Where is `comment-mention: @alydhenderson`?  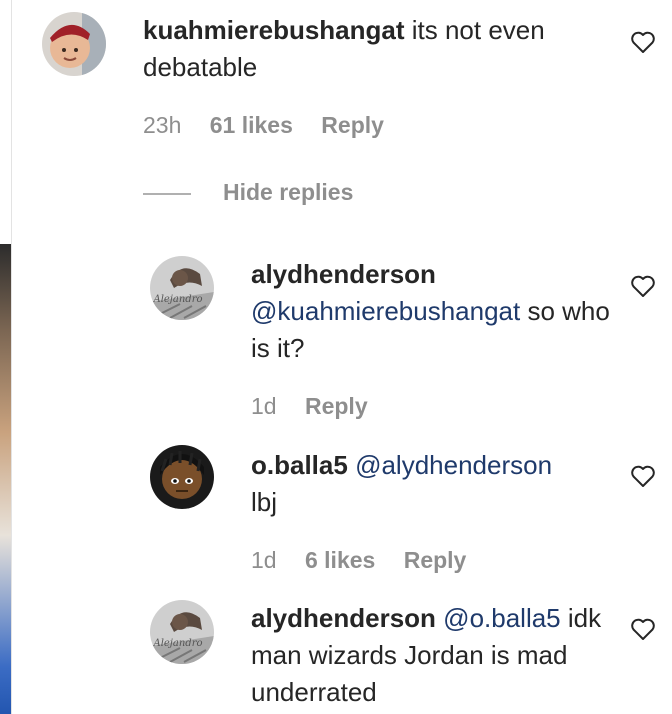 comment-mention: @alydhenderson is located at coordinates (453, 465).